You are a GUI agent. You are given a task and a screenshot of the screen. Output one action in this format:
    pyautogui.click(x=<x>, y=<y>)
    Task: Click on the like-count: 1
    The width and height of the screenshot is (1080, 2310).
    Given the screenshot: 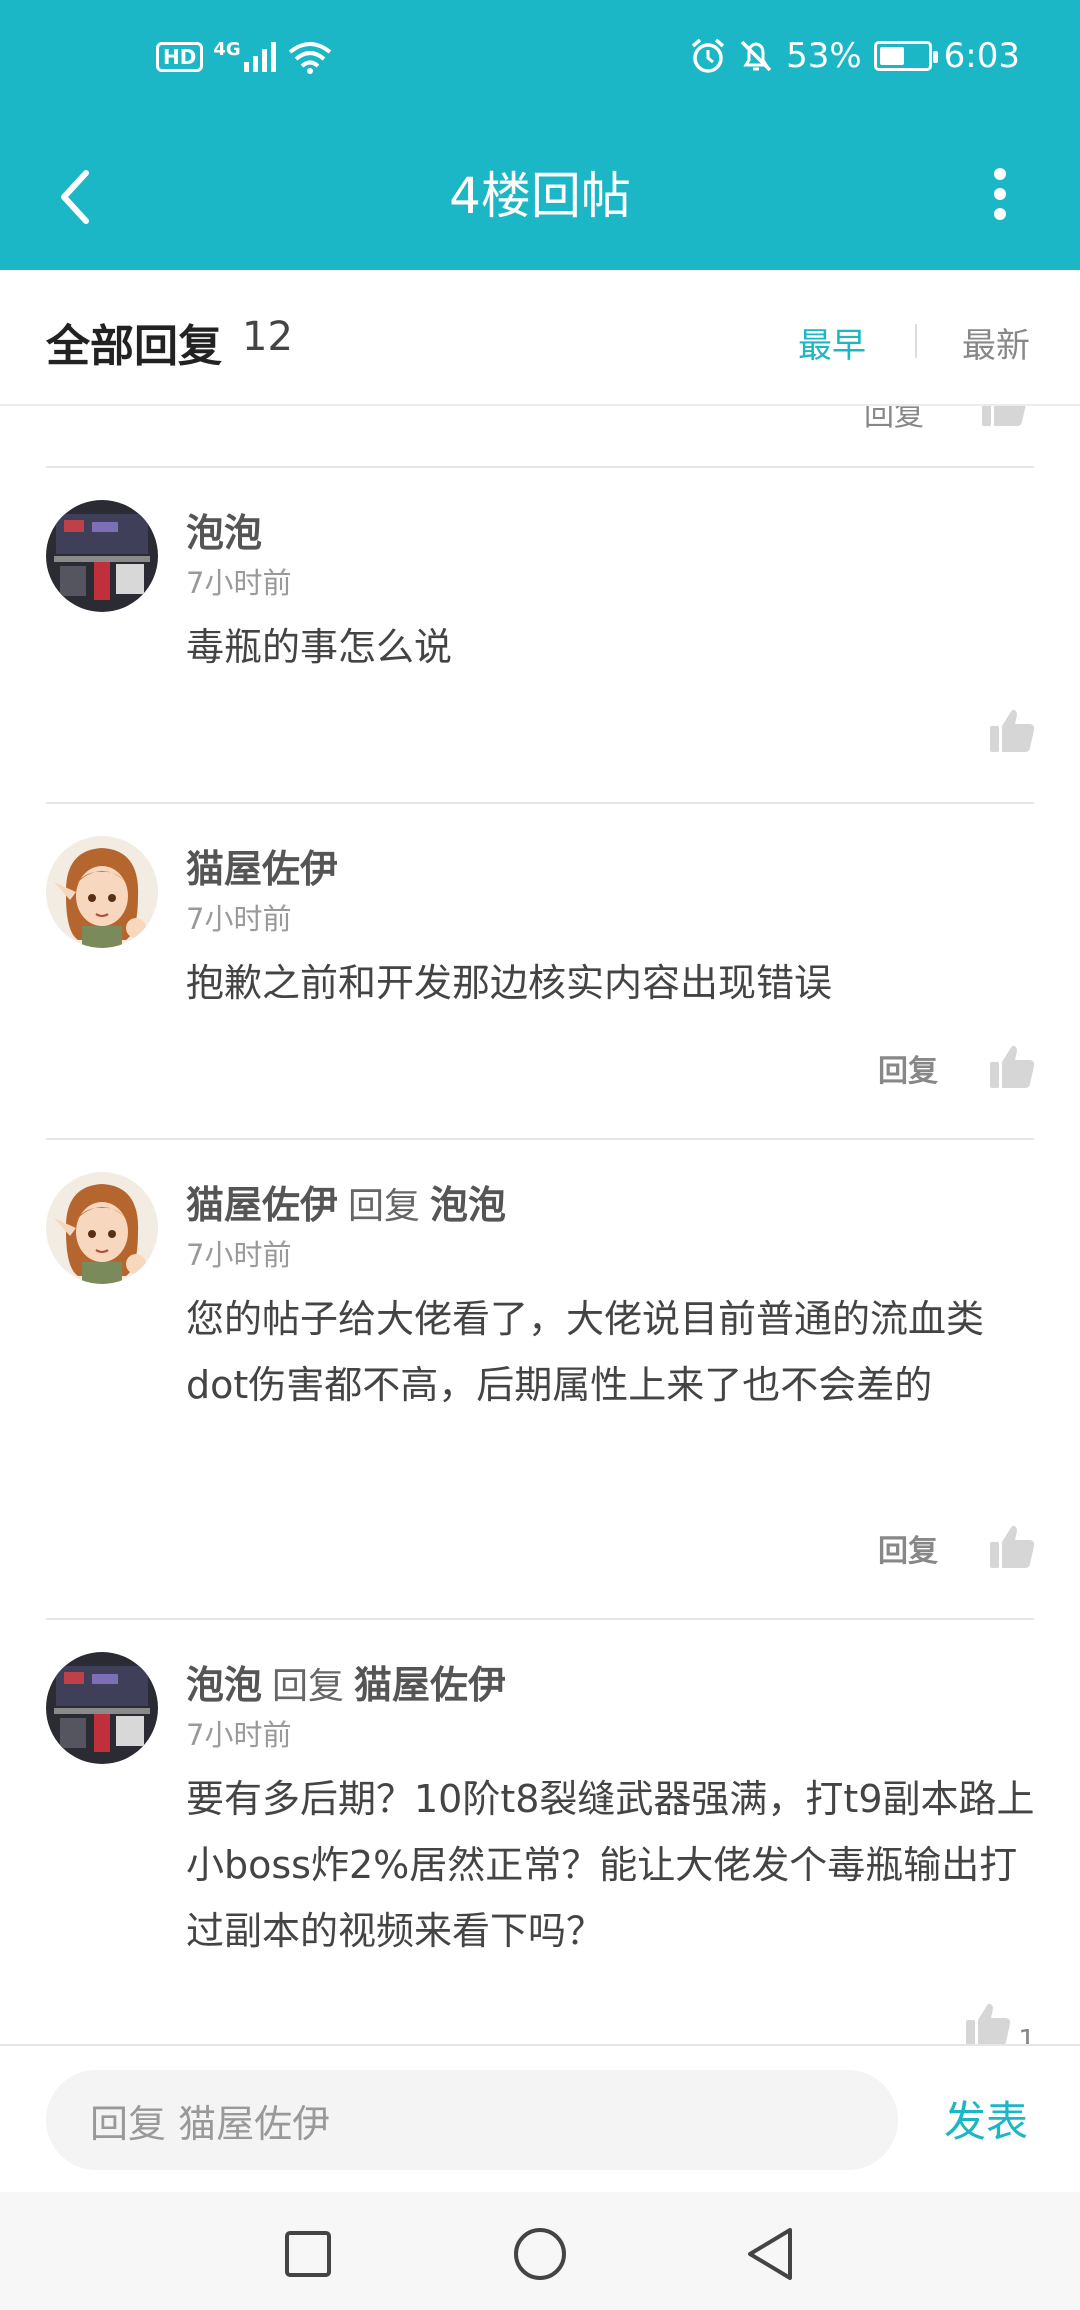 What is the action you would take?
    pyautogui.click(x=1027, y=2033)
    